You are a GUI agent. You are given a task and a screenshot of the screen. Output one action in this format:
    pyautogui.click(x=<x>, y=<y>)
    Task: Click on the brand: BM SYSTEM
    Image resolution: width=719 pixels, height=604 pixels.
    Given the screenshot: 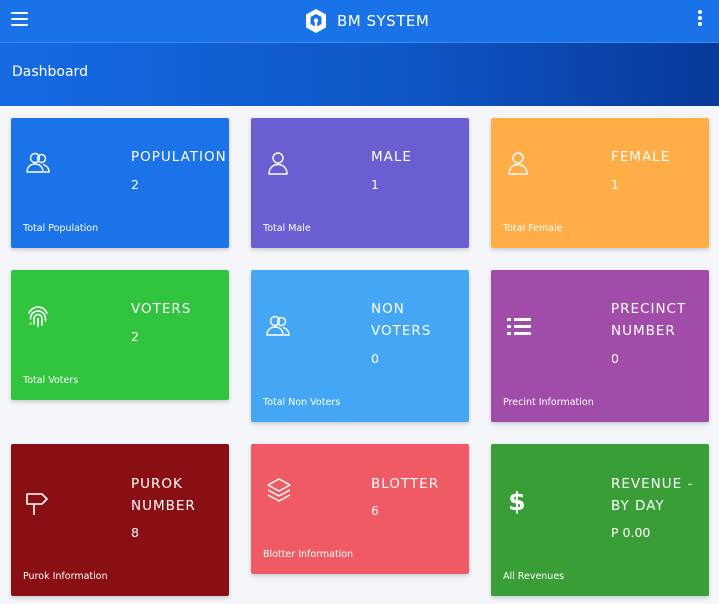 What is the action you would take?
    pyautogui.click(x=367, y=21)
    